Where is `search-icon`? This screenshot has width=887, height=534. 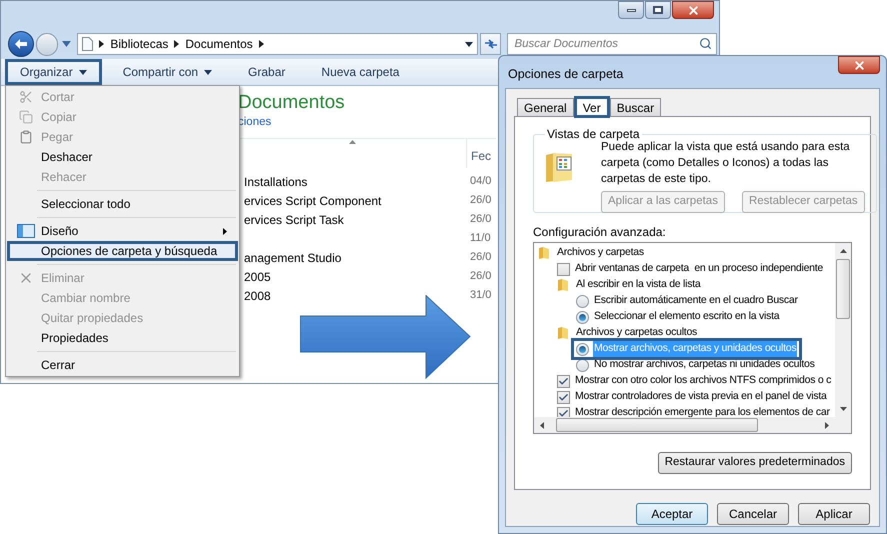
search-icon is located at coordinates (705, 43).